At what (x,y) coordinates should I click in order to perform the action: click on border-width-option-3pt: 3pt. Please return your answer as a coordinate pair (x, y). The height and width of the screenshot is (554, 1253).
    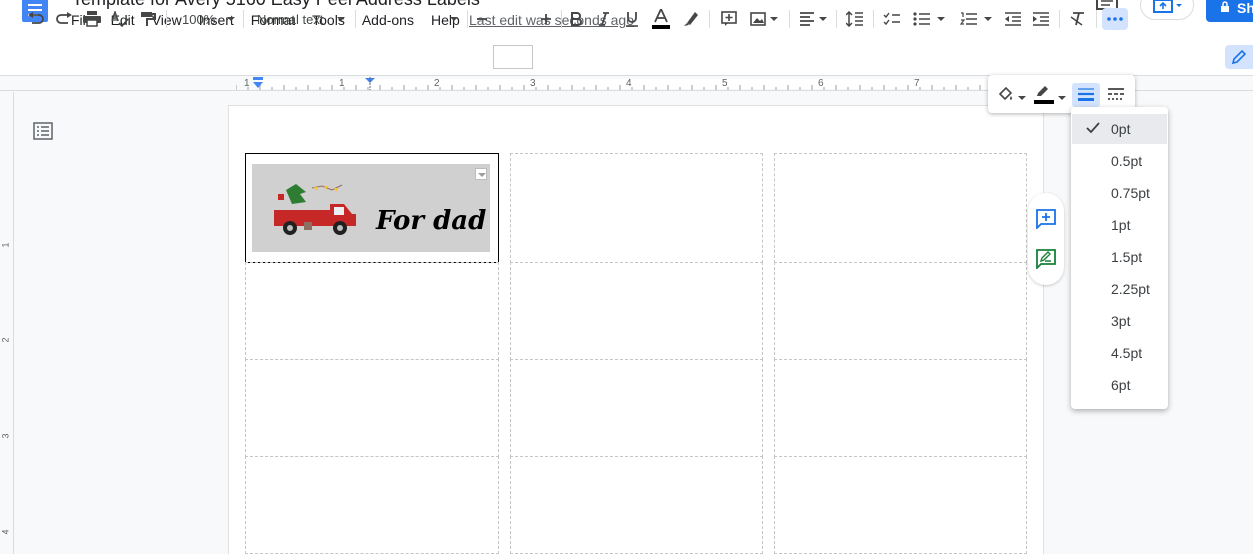
    Looking at the image, I should click on (1119, 321).